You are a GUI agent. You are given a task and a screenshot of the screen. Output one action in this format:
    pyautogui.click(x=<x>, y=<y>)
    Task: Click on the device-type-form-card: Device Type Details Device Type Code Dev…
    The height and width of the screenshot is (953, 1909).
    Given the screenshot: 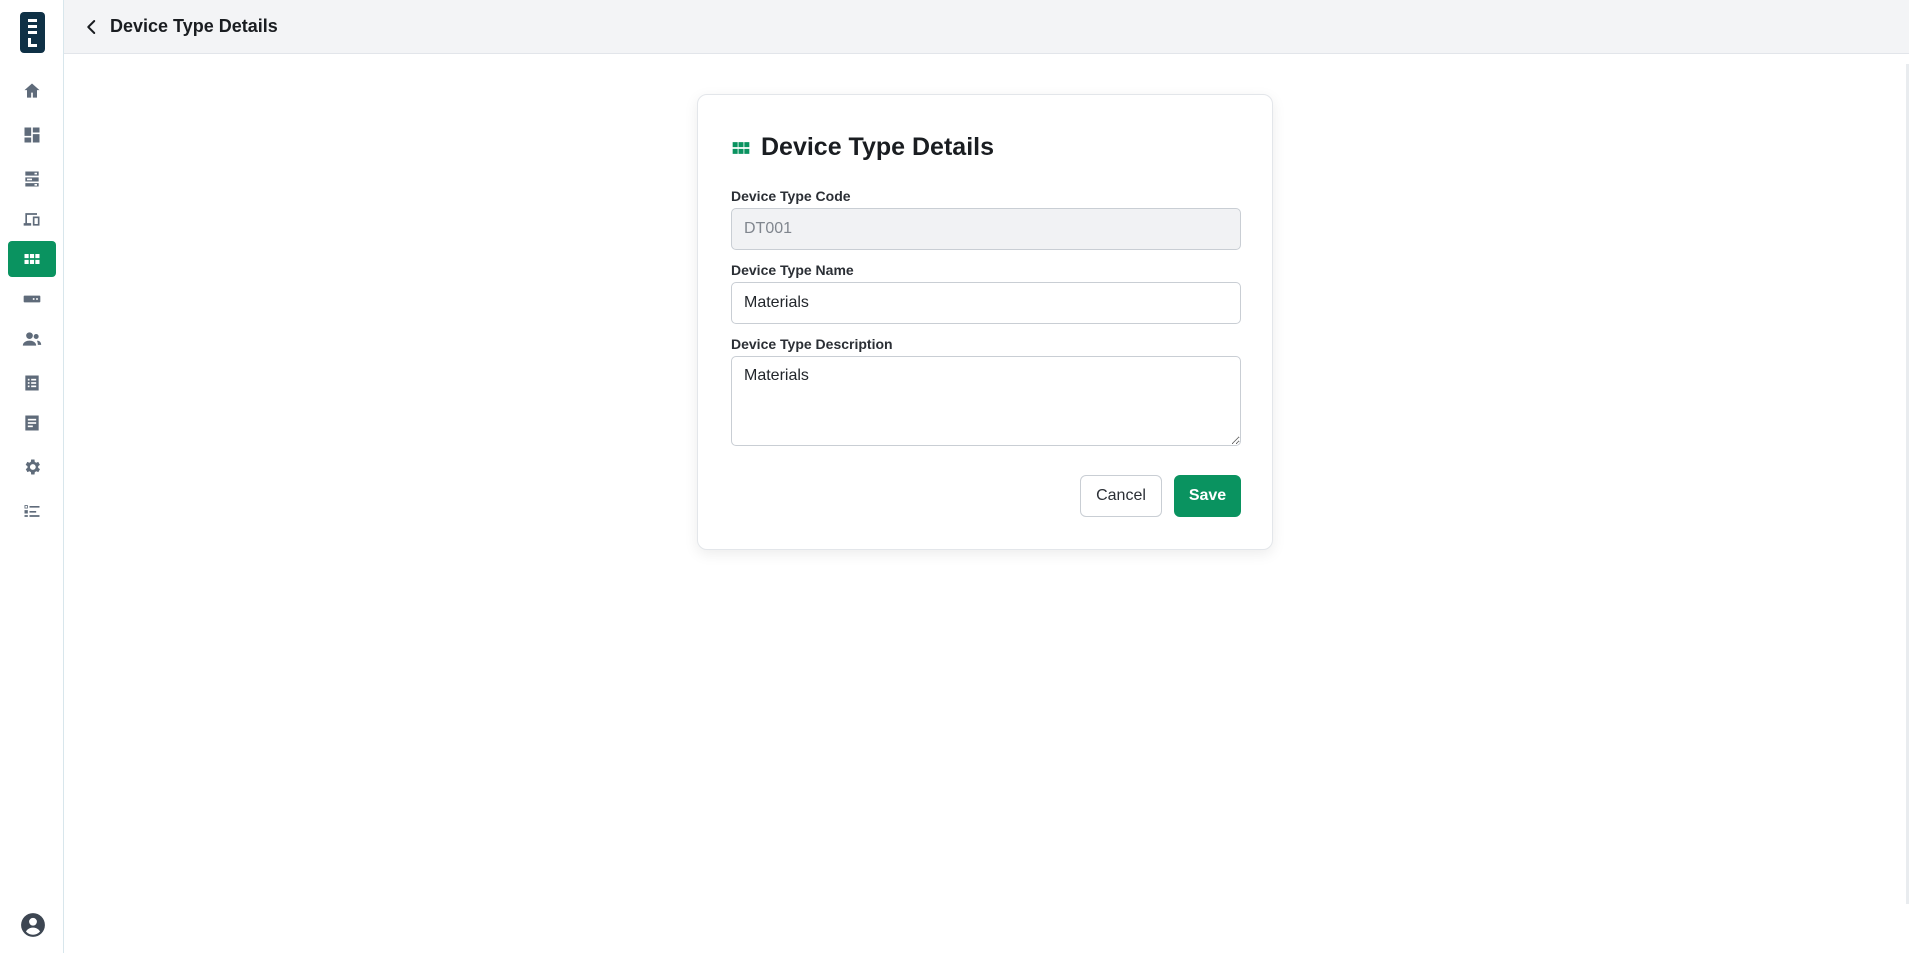 What is the action you would take?
    pyautogui.click(x=985, y=322)
    